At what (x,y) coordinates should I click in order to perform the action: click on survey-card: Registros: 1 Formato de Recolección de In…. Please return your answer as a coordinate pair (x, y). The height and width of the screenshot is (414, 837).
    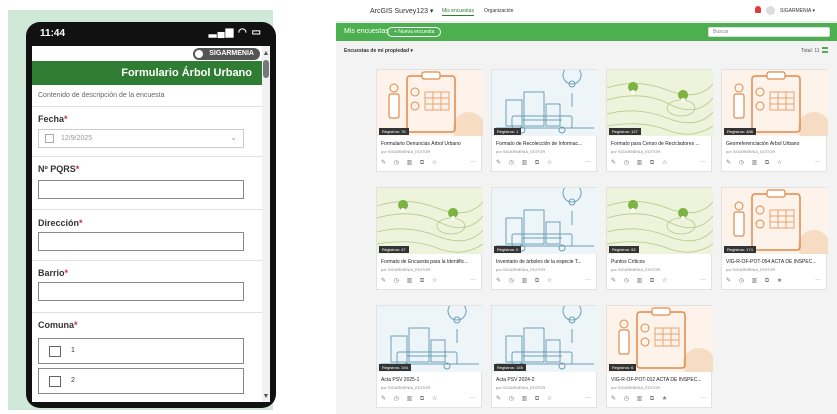
    Looking at the image, I should click on (544, 120).